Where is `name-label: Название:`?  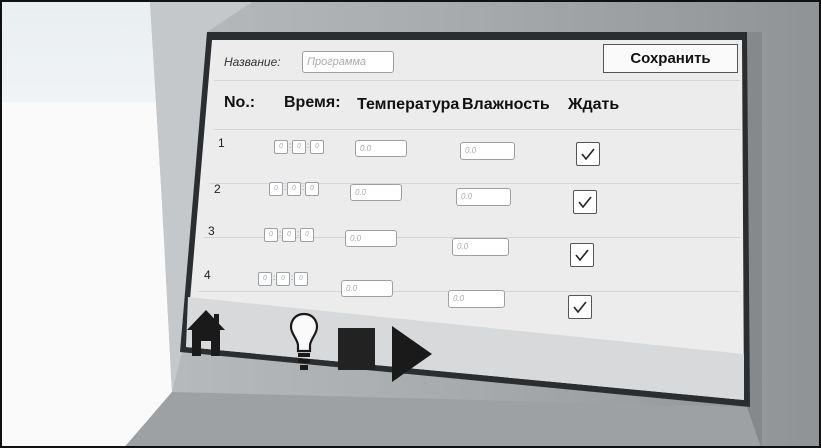
name-label: Название: is located at coordinates (252, 62).